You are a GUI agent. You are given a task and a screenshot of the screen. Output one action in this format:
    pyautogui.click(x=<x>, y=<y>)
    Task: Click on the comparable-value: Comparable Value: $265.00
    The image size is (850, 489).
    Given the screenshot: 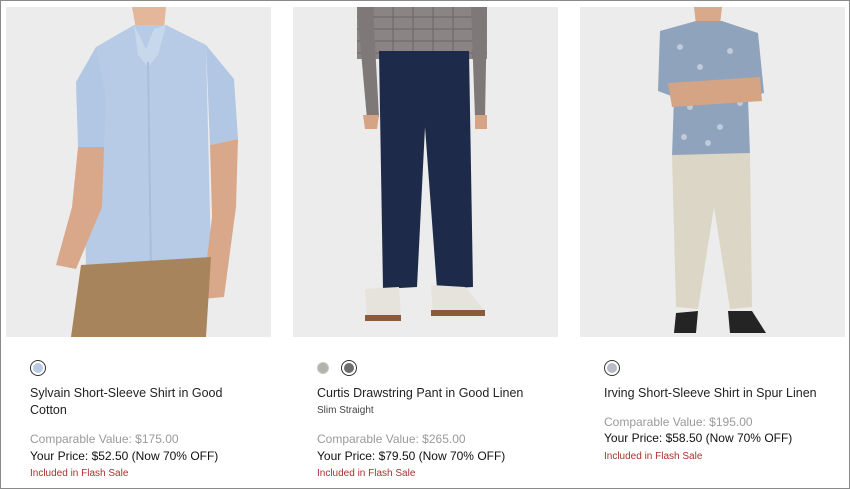 What is the action you would take?
    pyautogui.click(x=391, y=439)
    